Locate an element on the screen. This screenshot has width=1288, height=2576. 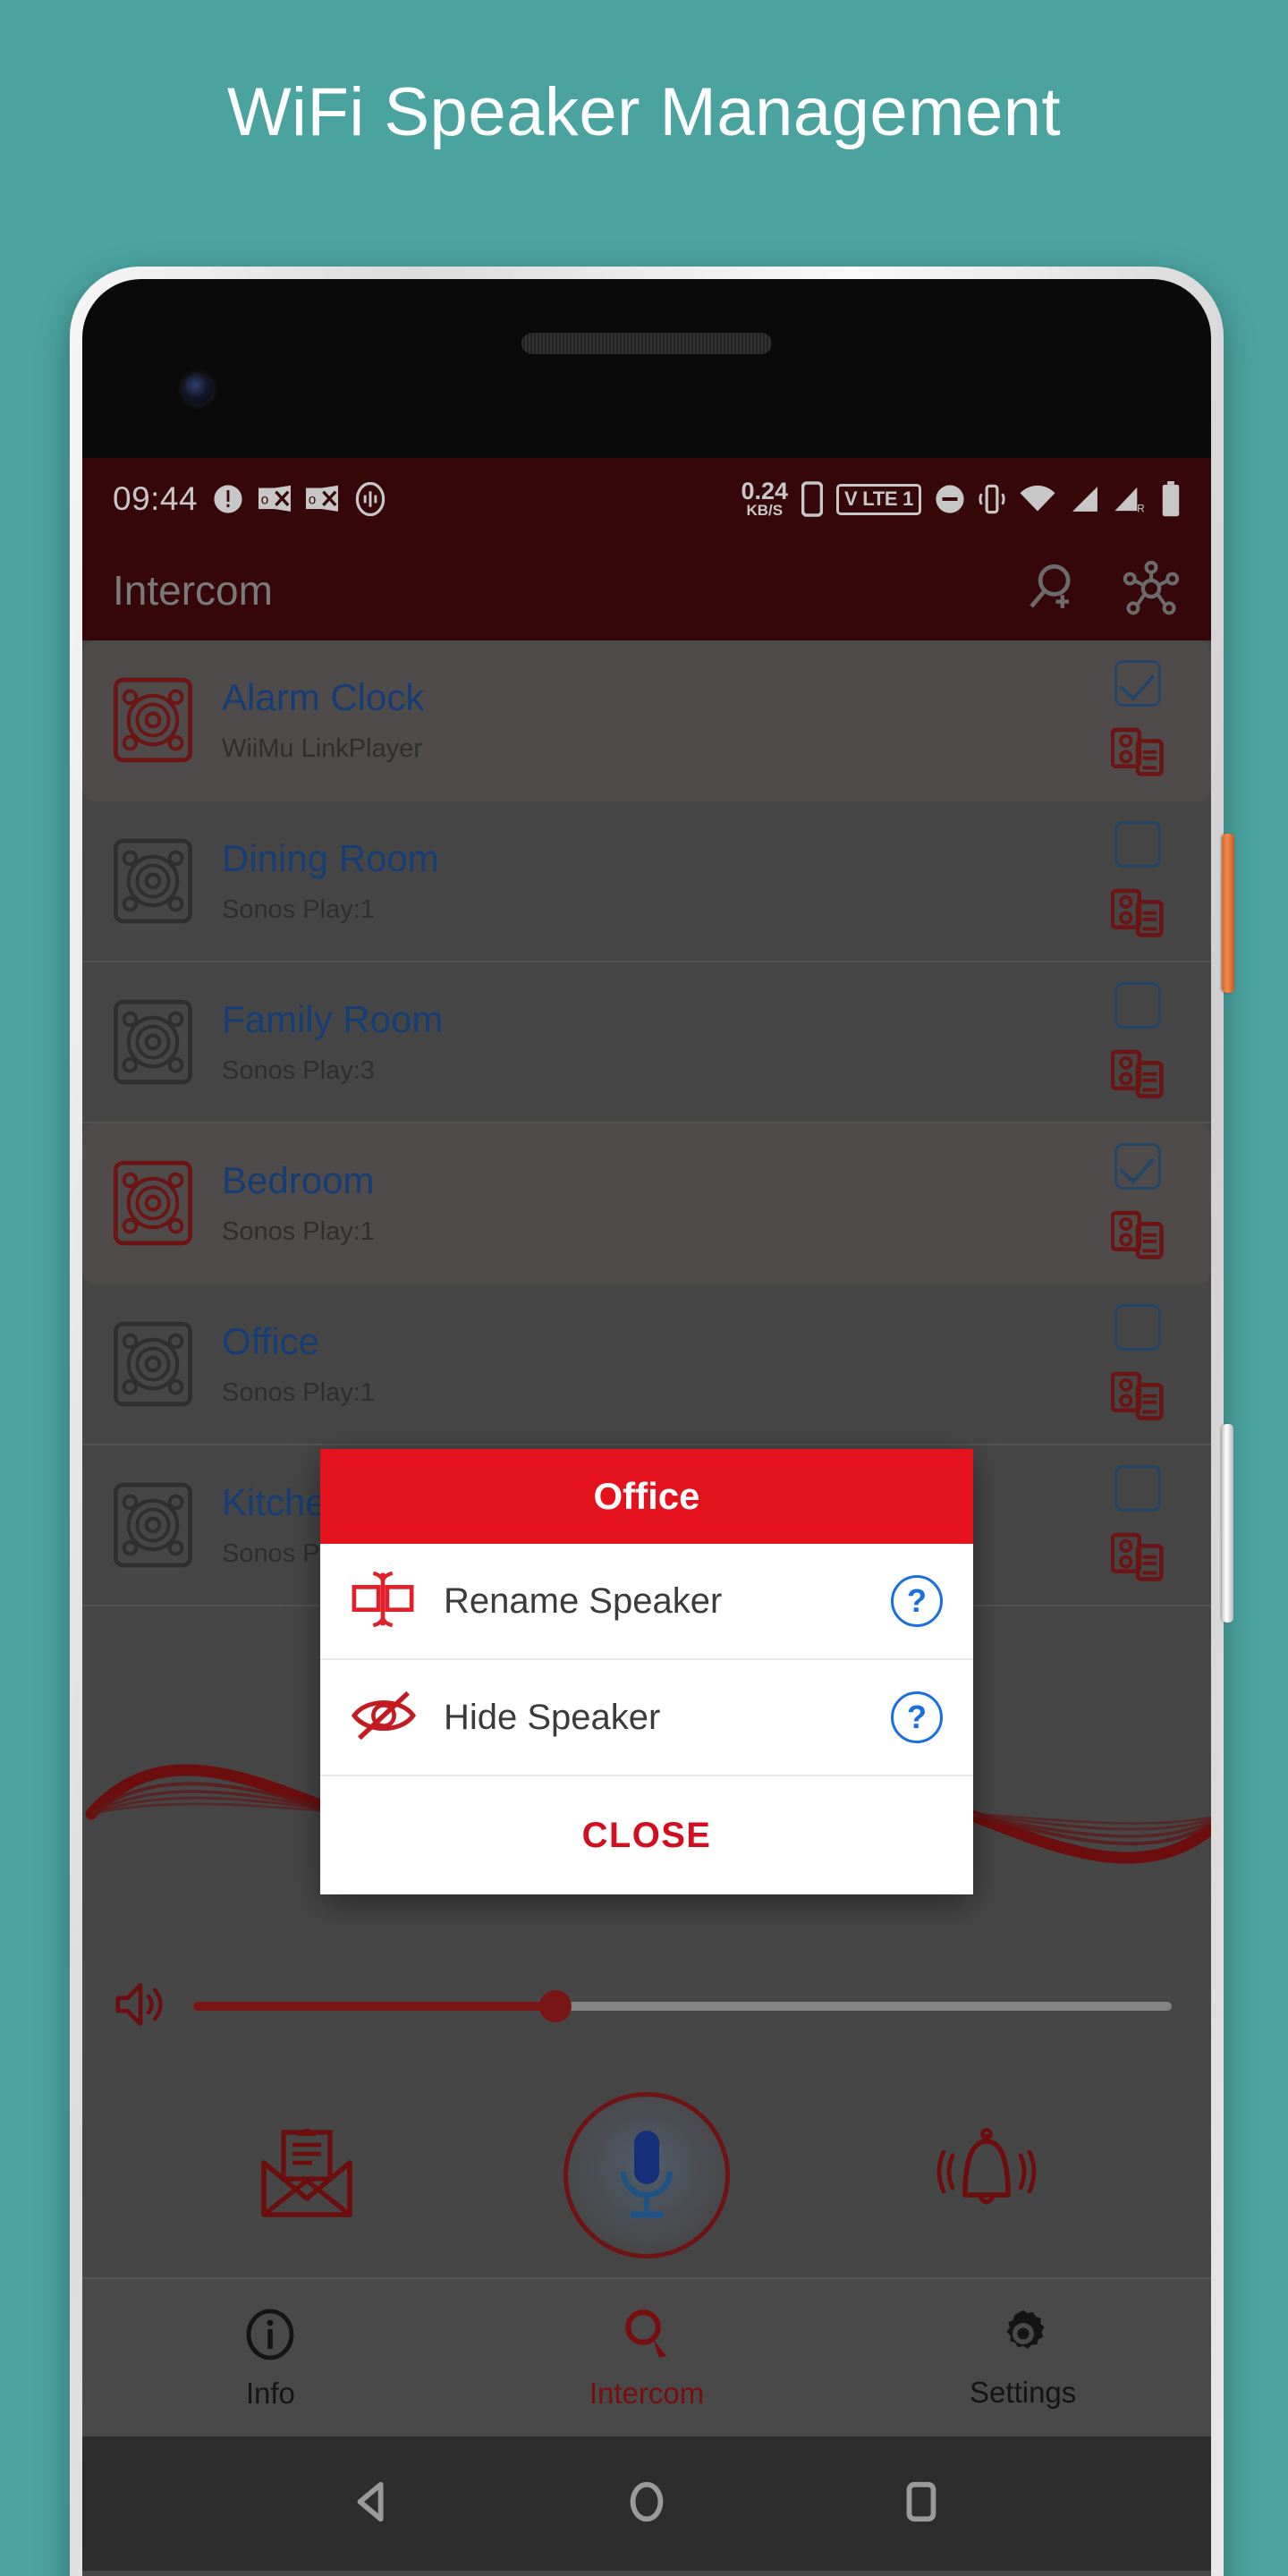
alert-circle-icon is located at coordinates (228, 499).